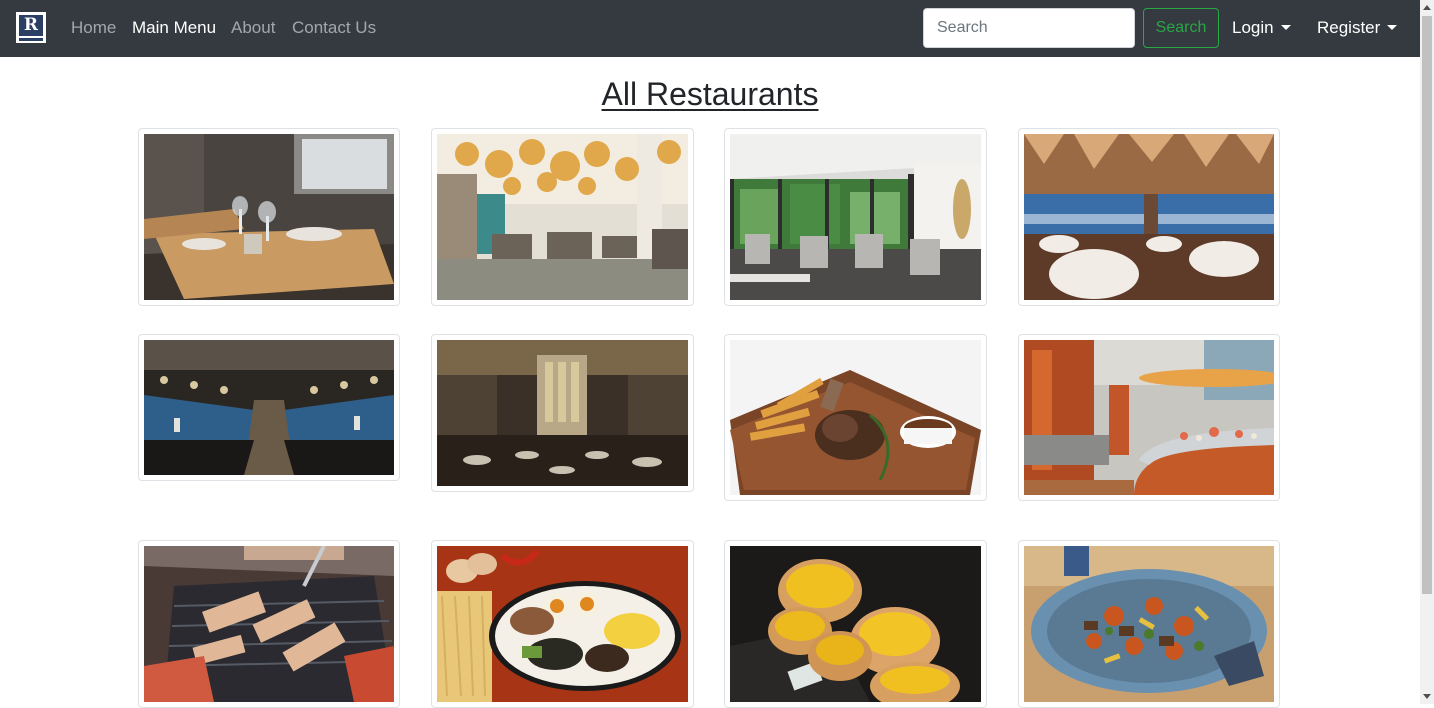  Describe the element at coordinates (1427, 305) in the screenshot. I see `scrollbar-thumb` at that location.